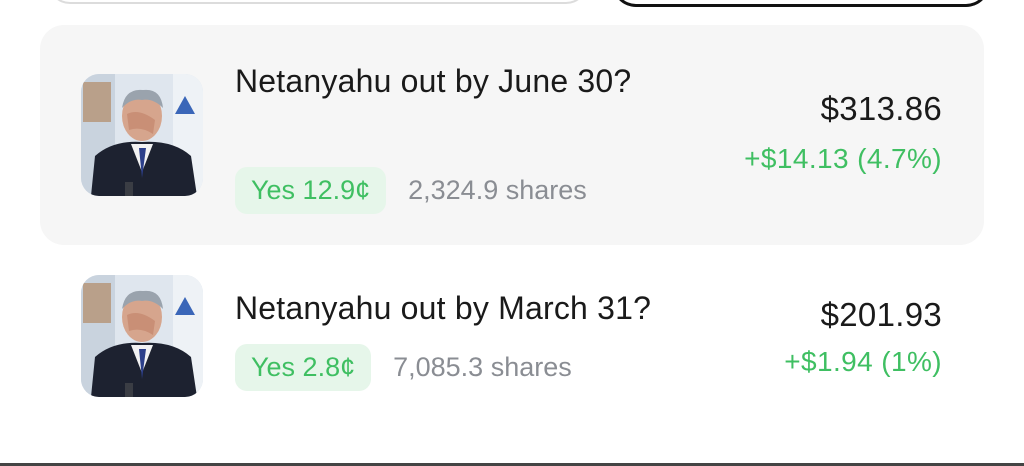 Image resolution: width=1024 pixels, height=466 pixels. I want to click on shares-count: 2,324.9 shares, so click(497, 190).